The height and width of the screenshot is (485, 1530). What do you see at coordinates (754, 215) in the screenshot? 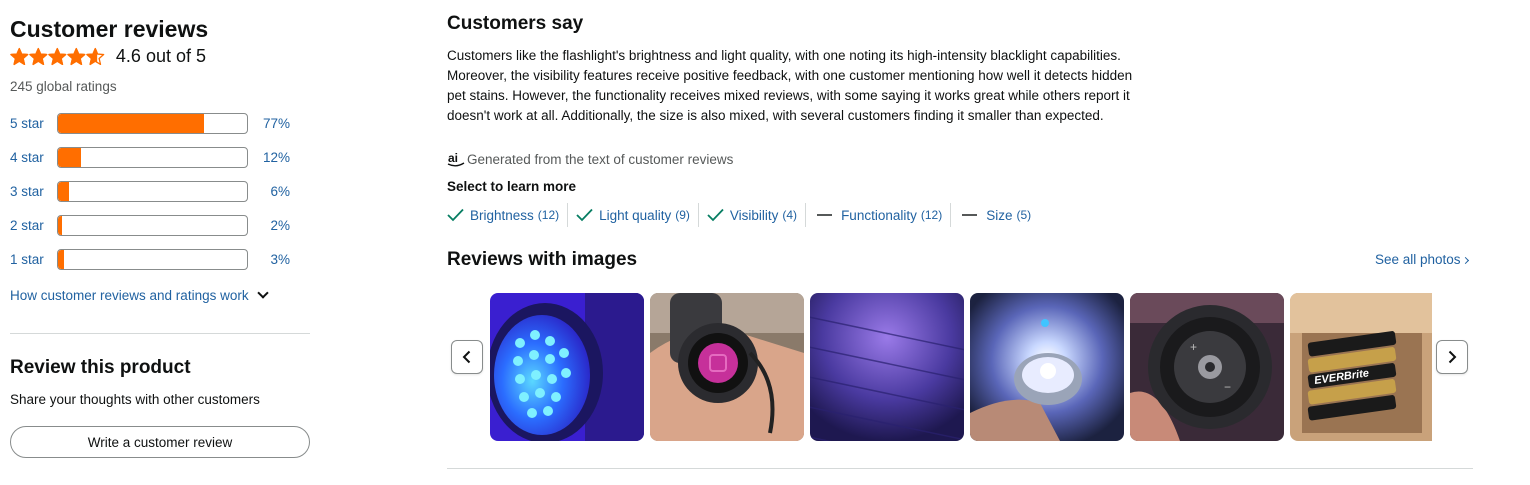
I see `aspect-name: Visibility` at bounding box center [754, 215].